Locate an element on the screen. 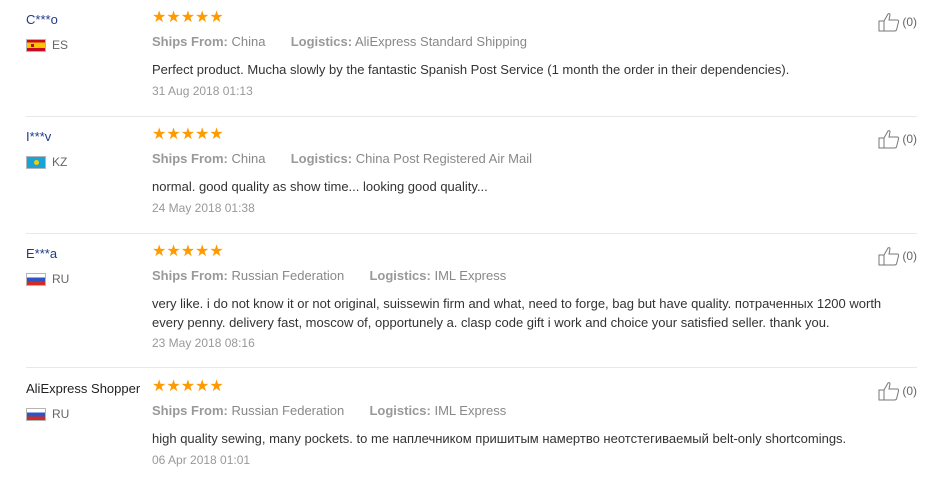 The width and height of the screenshot is (936, 483). reviewer-country: ES is located at coordinates (47, 45).